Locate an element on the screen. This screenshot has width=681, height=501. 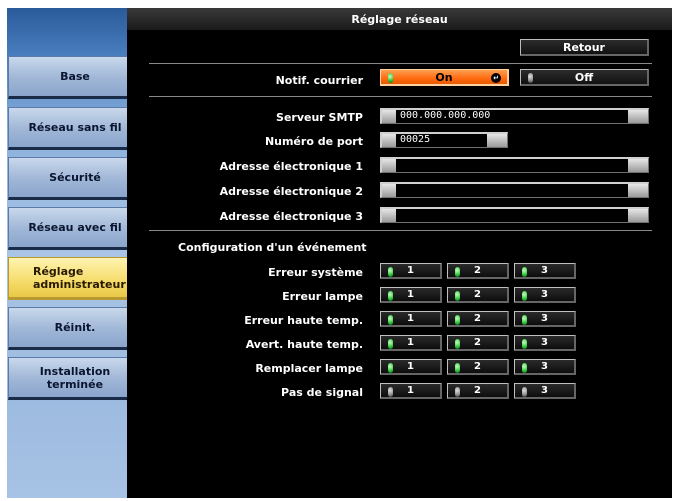
sidebar-item: Sécurité is located at coordinates (76, 178).